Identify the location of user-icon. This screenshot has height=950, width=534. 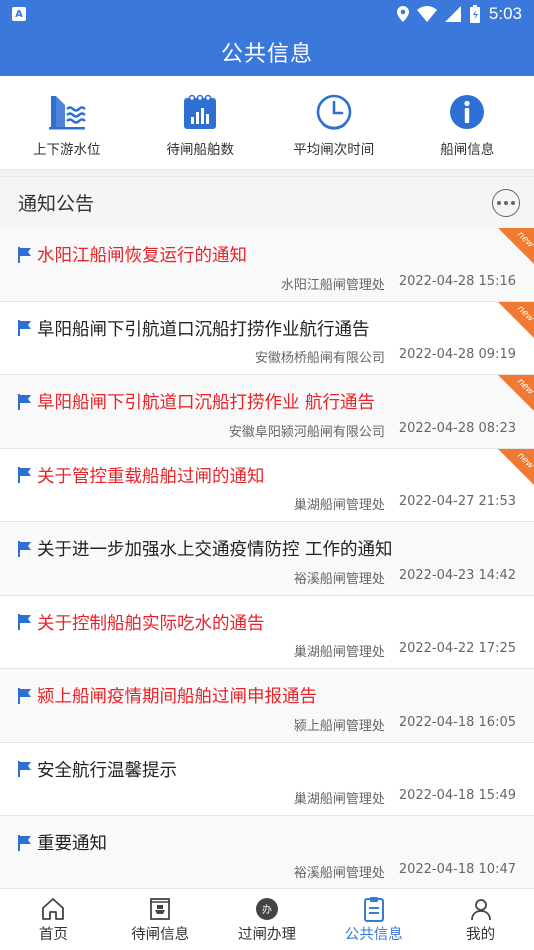
(481, 909).